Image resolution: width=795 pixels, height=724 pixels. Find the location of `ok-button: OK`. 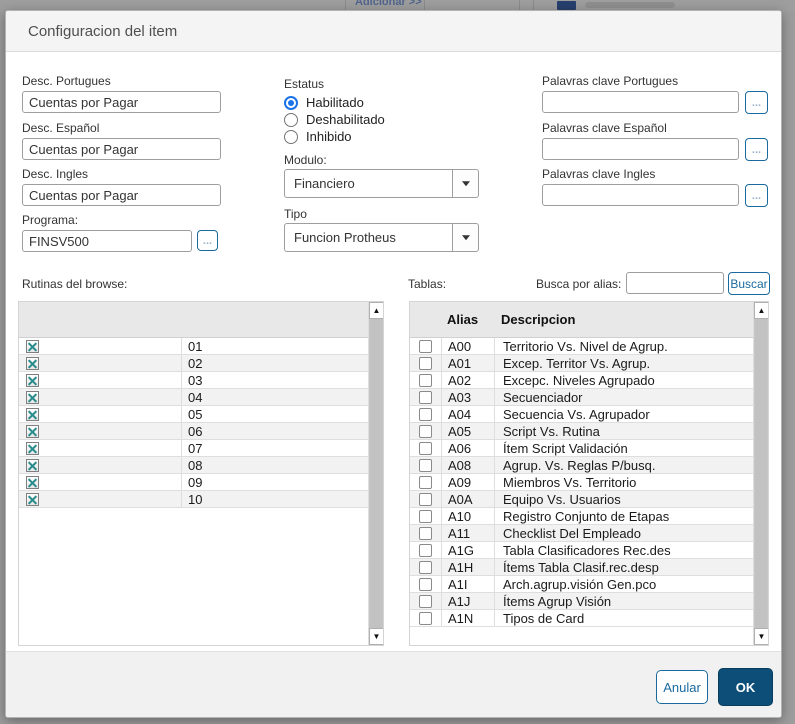

ok-button: OK is located at coordinates (745, 687).